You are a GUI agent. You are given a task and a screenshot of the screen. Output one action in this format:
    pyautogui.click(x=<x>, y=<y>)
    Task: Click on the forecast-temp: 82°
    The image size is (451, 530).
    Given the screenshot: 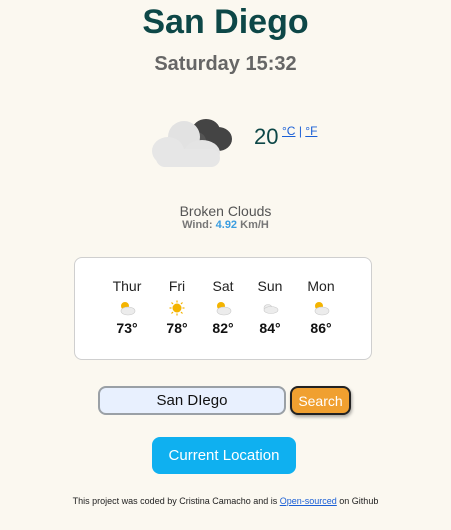 What is the action you would take?
    pyautogui.click(x=223, y=328)
    